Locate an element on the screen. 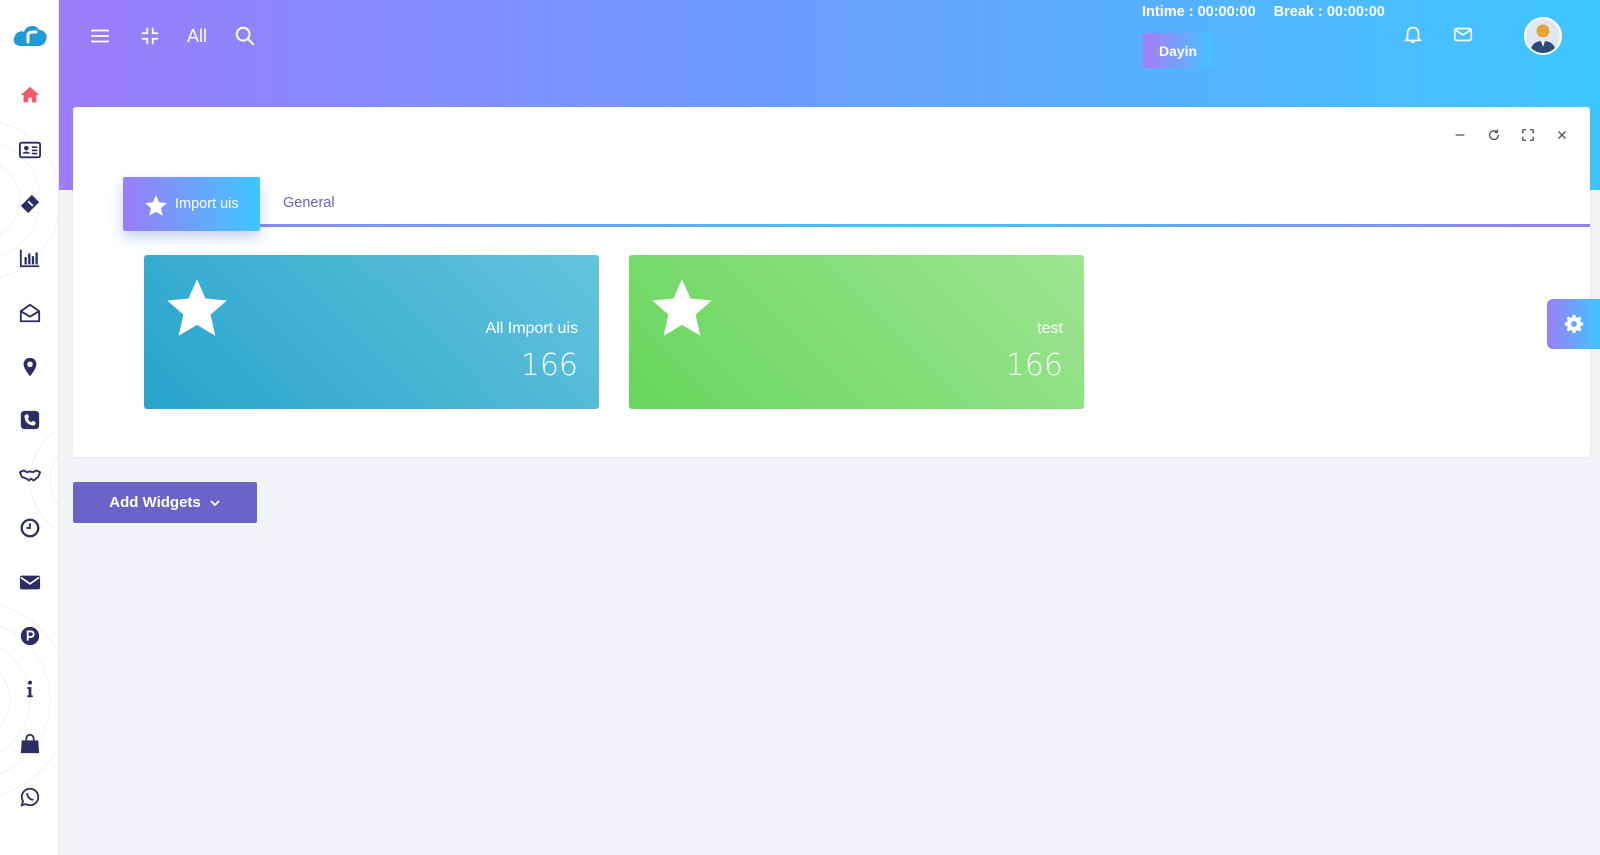 This screenshot has width=1600, height=855. hamburger-icon is located at coordinates (100, 36).